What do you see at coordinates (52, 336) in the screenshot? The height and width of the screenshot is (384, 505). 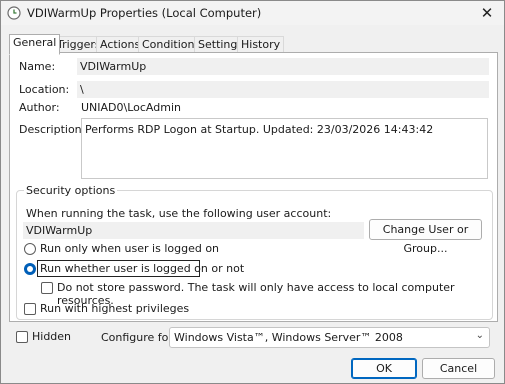 I see `hidden-label: Hidden` at bounding box center [52, 336].